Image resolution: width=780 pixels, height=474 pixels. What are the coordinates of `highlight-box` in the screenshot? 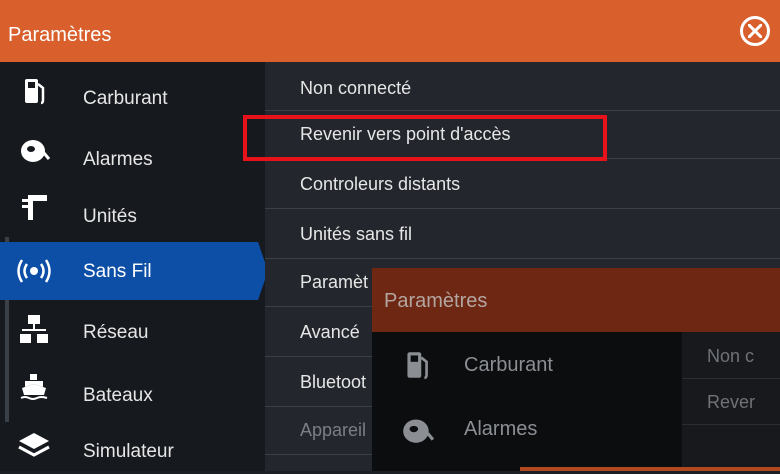 It's located at (425, 138).